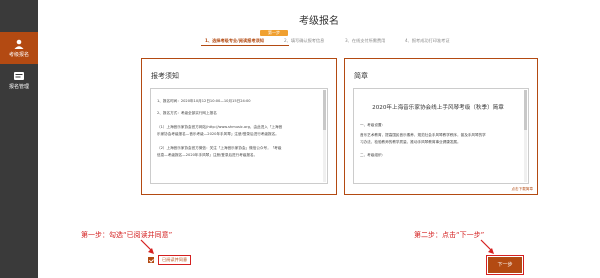 Image resolution: width=600 pixels, height=278 pixels. I want to click on rules-scrollbar, so click(525, 136).